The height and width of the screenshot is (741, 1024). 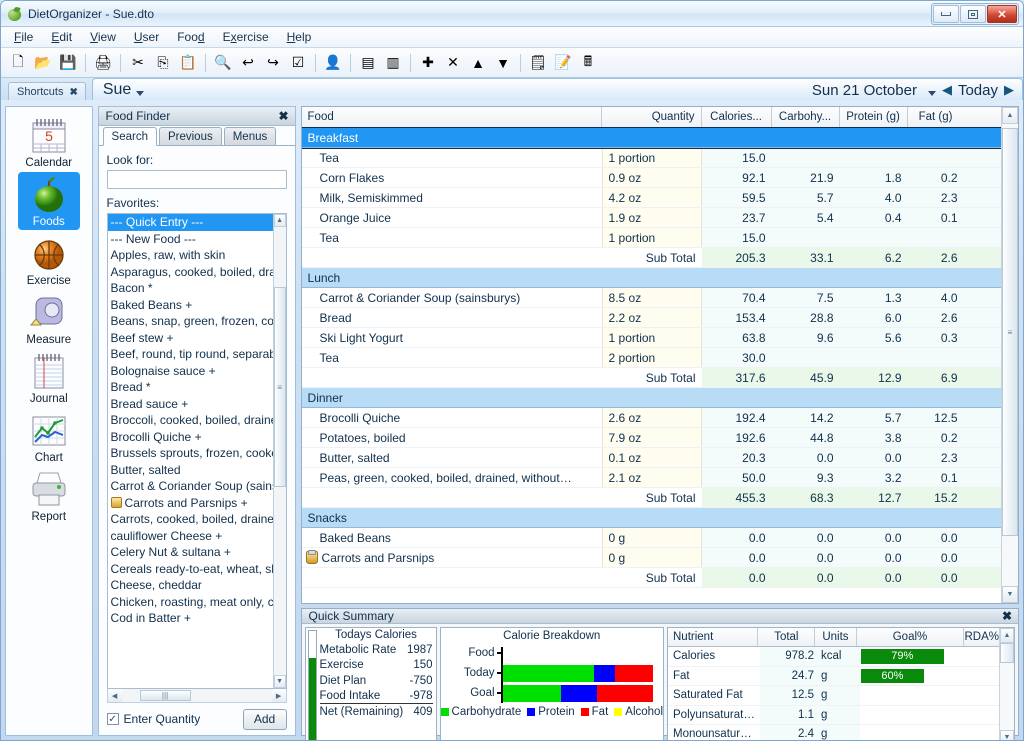 I want to click on list-item: Bread *, so click(x=190, y=387).